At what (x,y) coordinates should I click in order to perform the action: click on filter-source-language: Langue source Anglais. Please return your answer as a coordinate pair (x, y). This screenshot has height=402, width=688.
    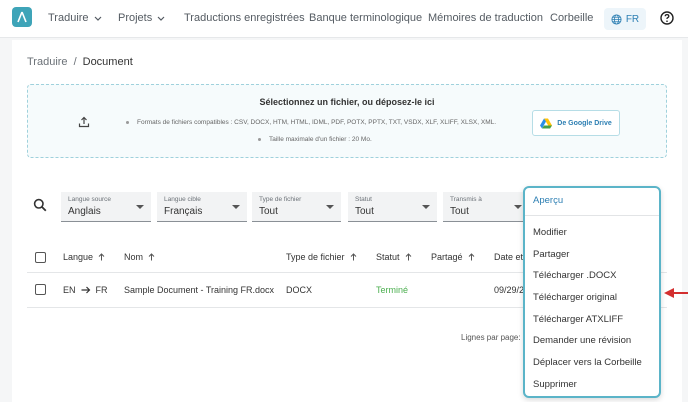
    Looking at the image, I should click on (106, 207).